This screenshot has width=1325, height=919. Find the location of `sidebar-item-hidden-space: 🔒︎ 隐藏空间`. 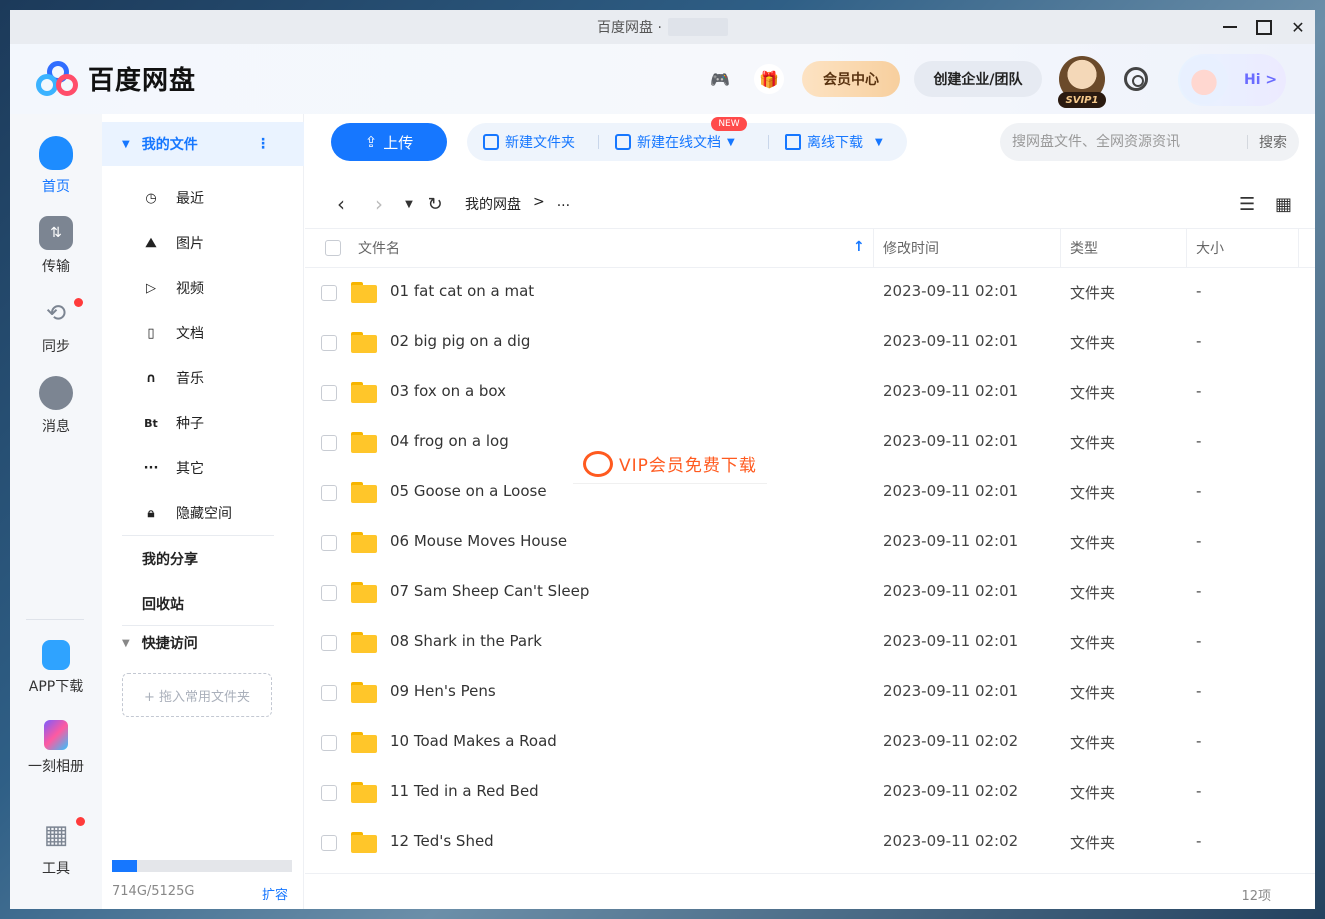

sidebar-item-hidden-space: 🔒︎ 隐藏空间 is located at coordinates (187, 513).